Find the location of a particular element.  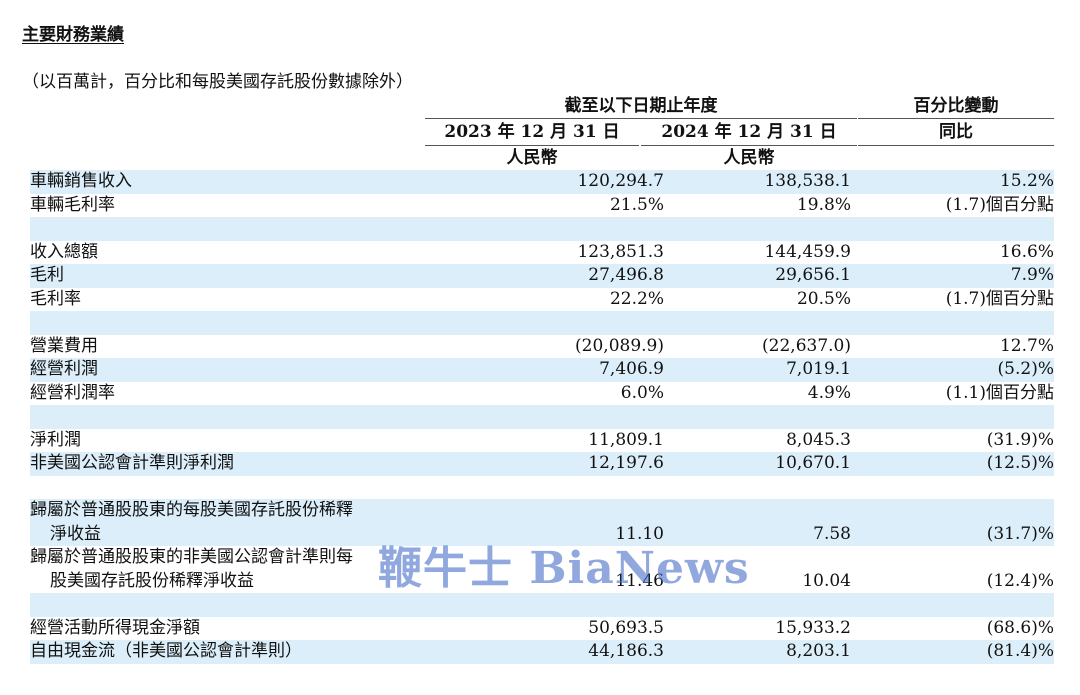

value-yoy-change: (68.6)% is located at coordinates (1020, 627).